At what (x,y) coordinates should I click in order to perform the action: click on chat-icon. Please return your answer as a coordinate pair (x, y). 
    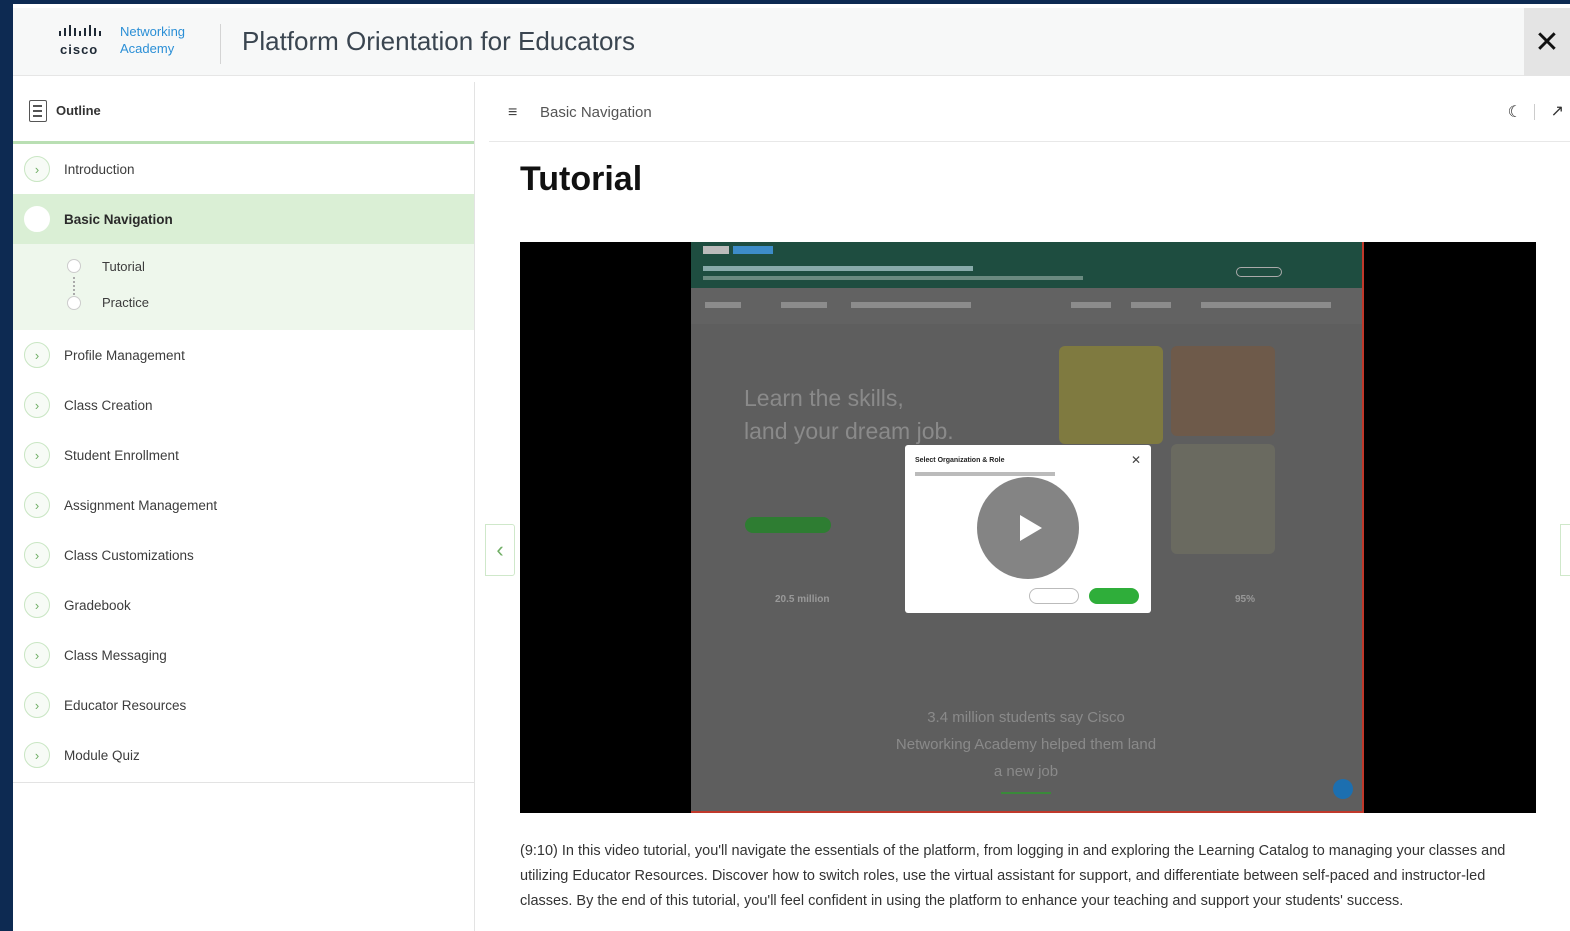
    Looking at the image, I should click on (1343, 789).